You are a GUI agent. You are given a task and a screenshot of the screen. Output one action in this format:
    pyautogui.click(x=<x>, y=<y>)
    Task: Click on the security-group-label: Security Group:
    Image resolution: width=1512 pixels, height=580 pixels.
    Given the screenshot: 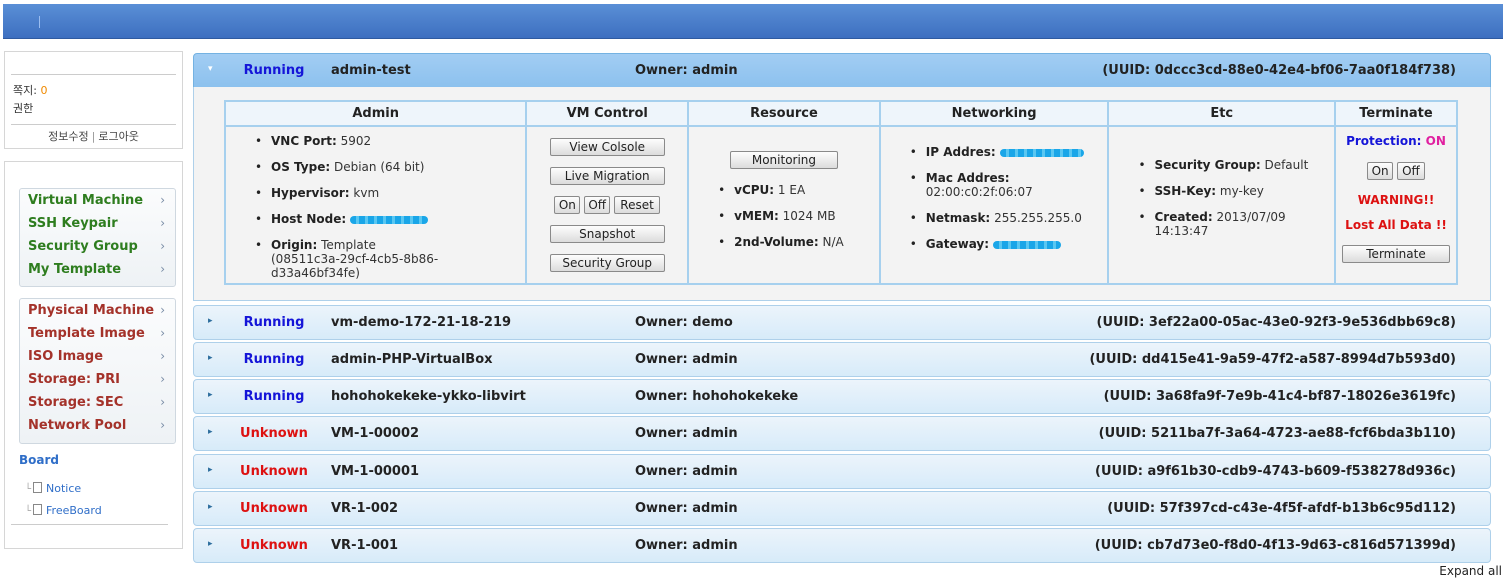 What is the action you would take?
    pyautogui.click(x=1207, y=165)
    